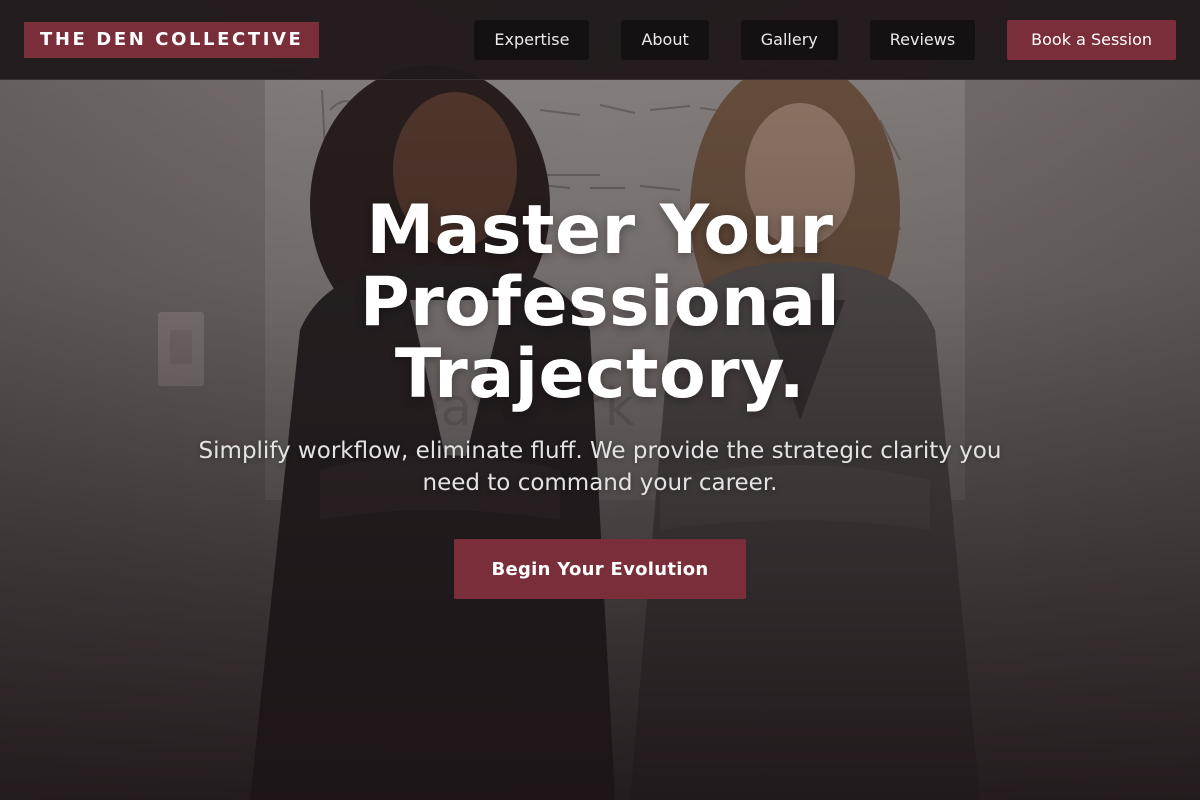  I want to click on hero-title-line-1: Master Your, so click(600, 230).